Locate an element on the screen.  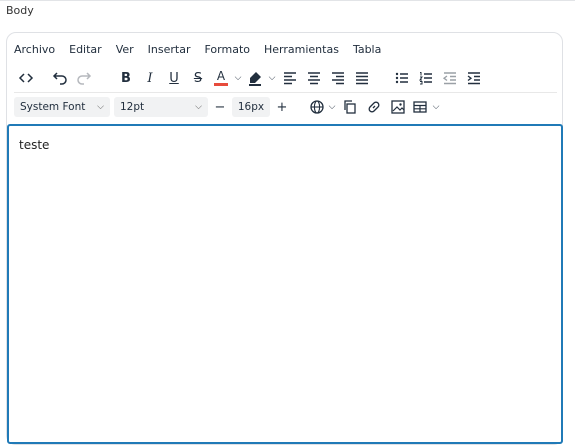
language-button is located at coordinates (317, 107).